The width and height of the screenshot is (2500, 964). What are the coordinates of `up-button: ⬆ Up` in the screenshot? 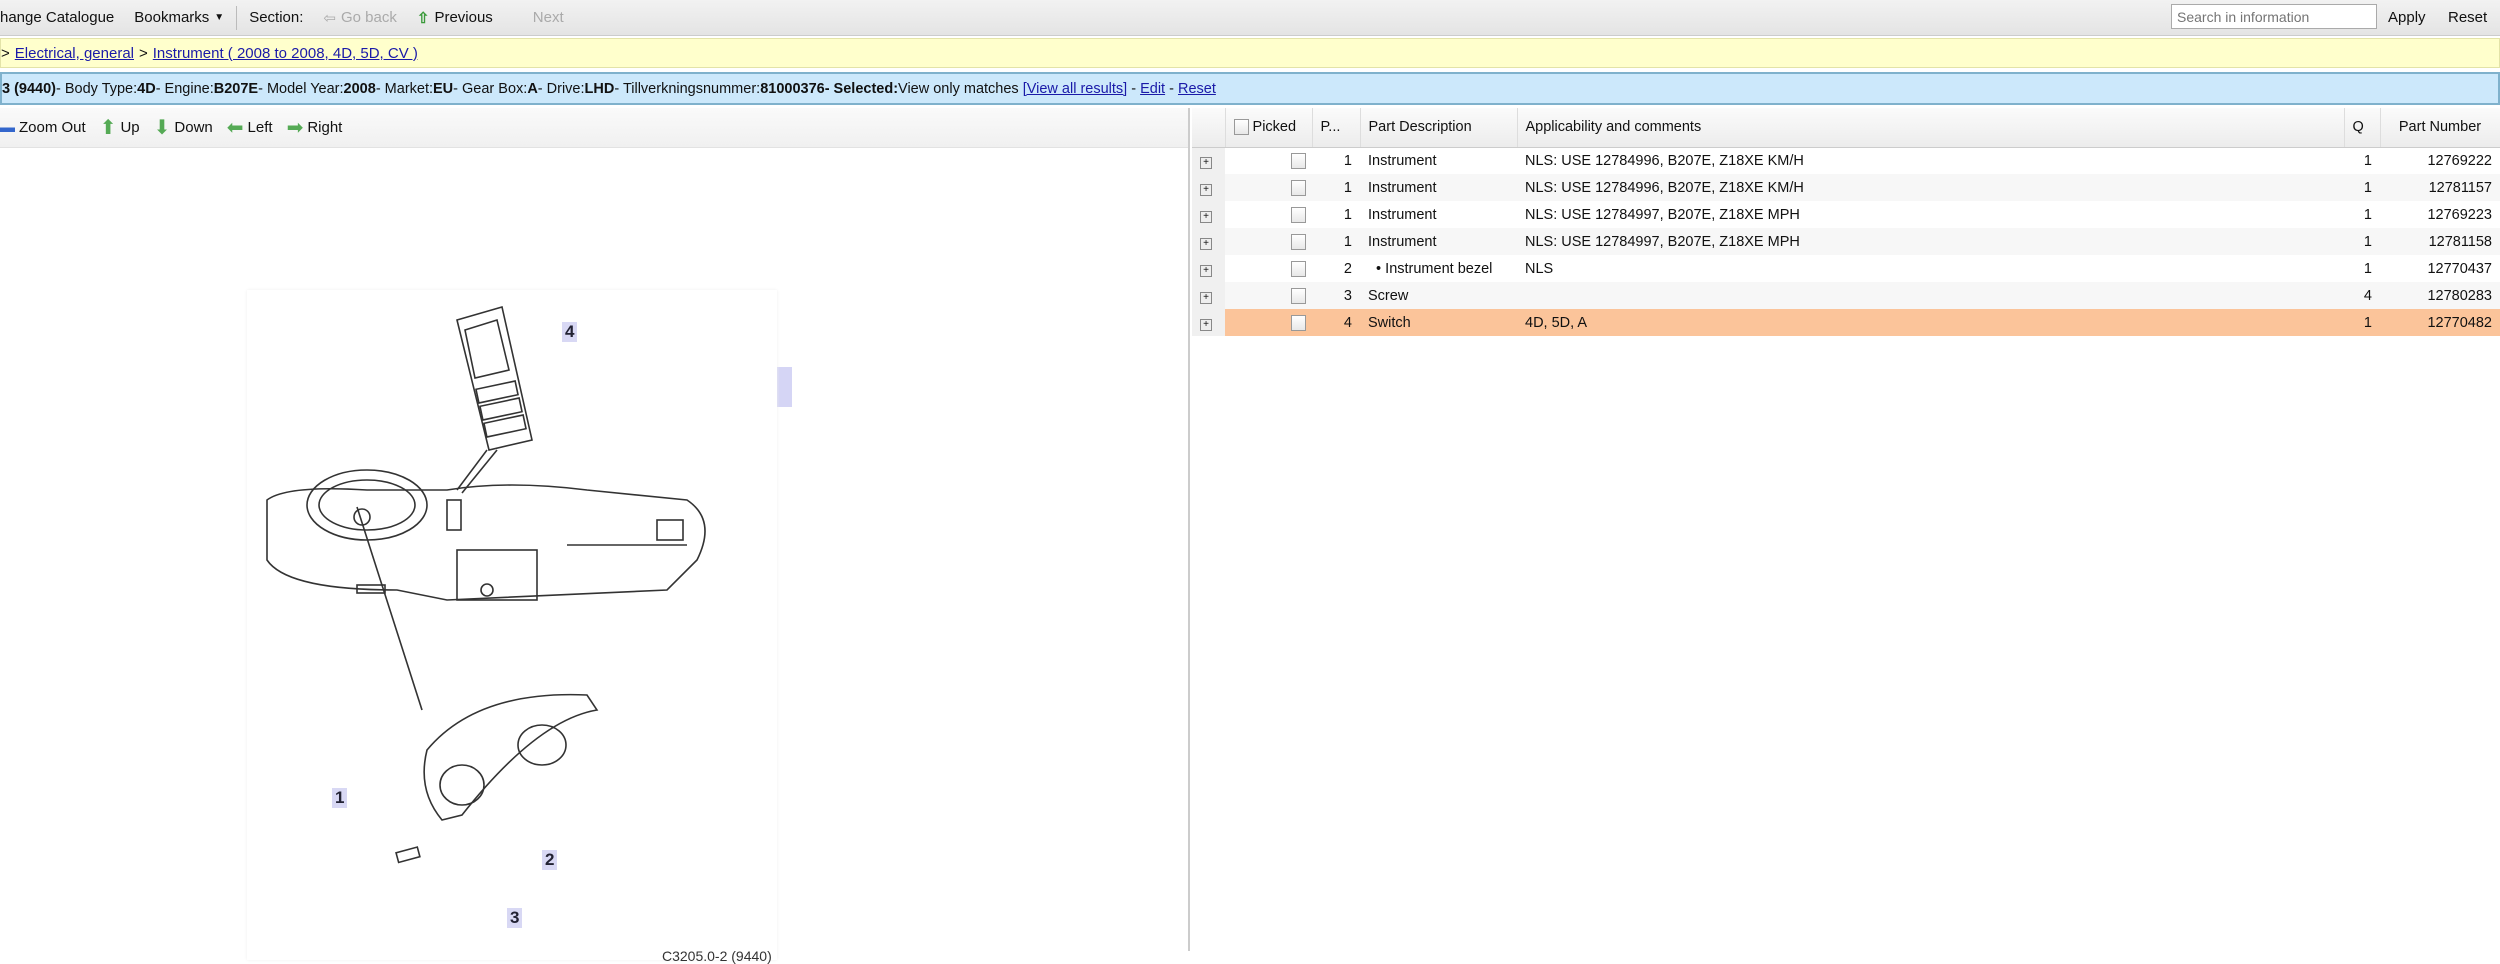 It's located at (120, 127).